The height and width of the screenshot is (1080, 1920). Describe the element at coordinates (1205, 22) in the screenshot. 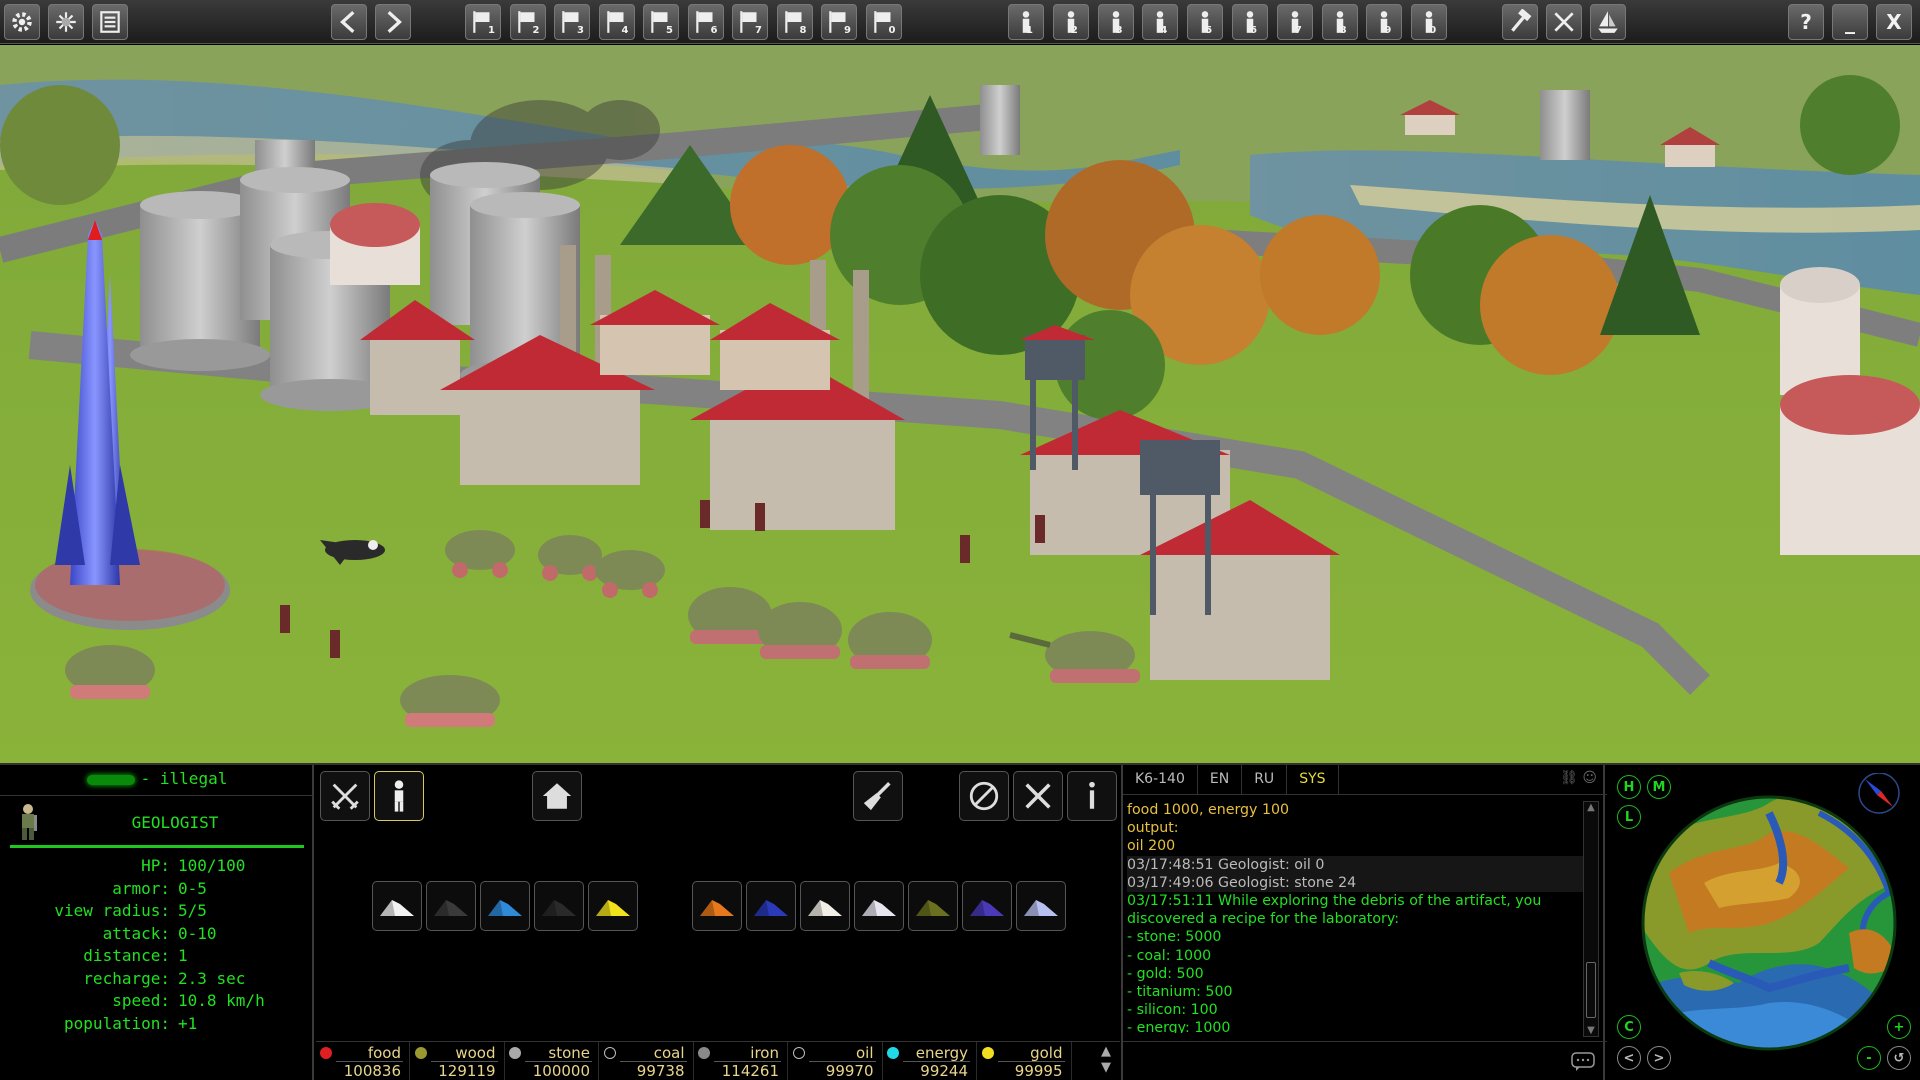

I see `squad-button-5: 5` at that location.